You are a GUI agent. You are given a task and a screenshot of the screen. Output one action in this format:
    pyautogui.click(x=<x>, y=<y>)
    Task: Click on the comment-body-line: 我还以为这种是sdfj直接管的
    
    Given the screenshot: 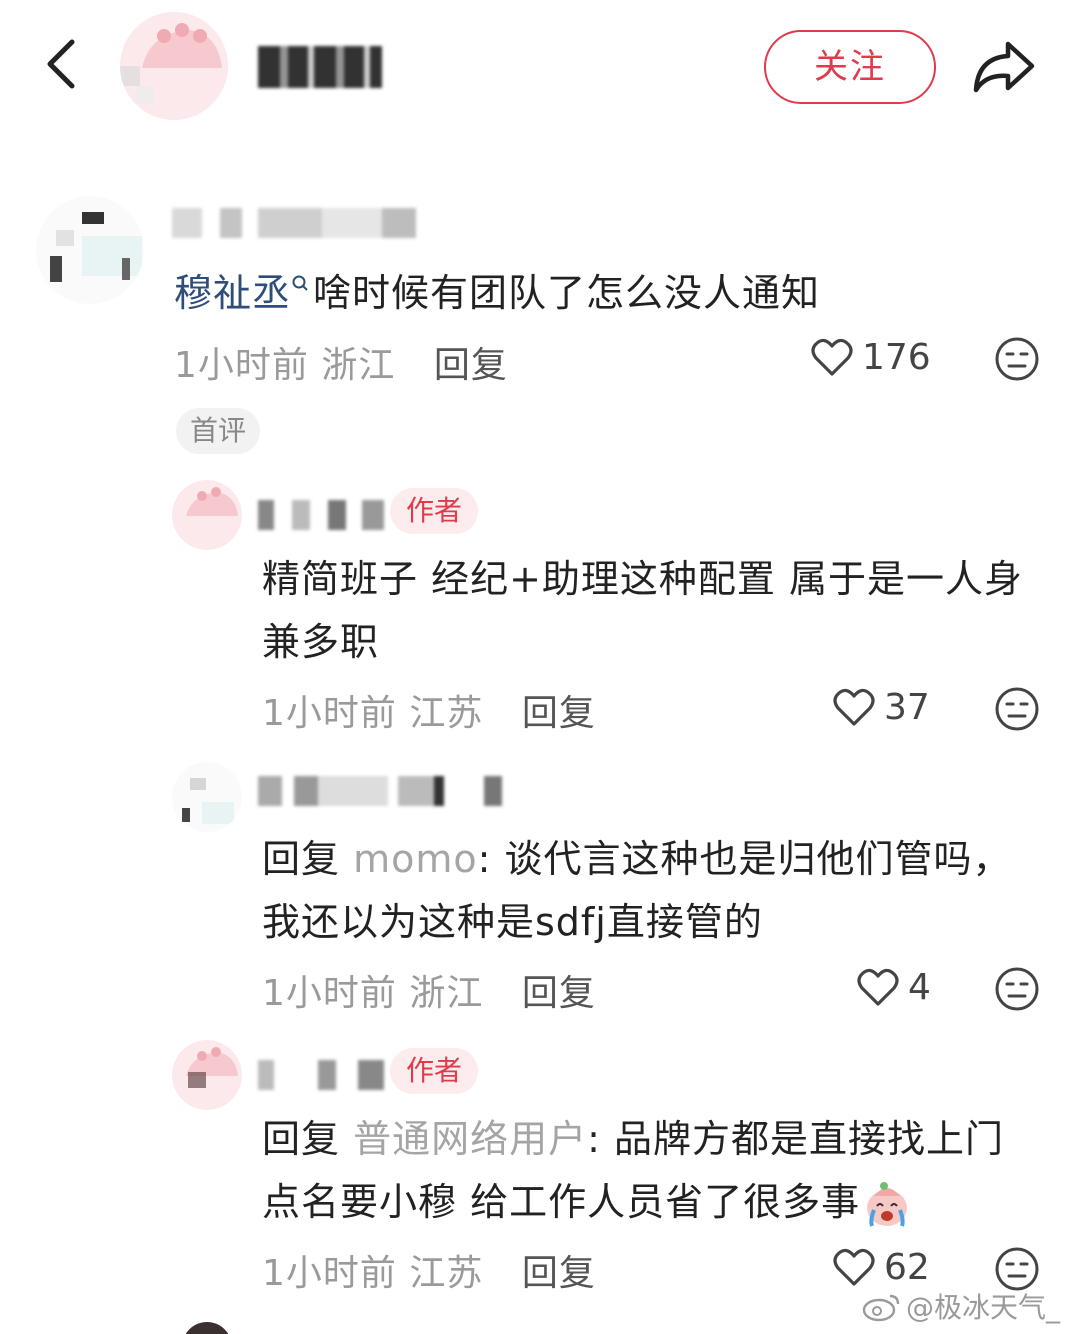 What is the action you would take?
    pyautogui.click(x=512, y=922)
    